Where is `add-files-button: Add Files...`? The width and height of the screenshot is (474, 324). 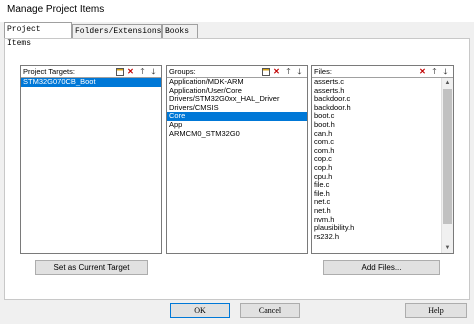
add-files-button: Add Files... is located at coordinates (381, 267).